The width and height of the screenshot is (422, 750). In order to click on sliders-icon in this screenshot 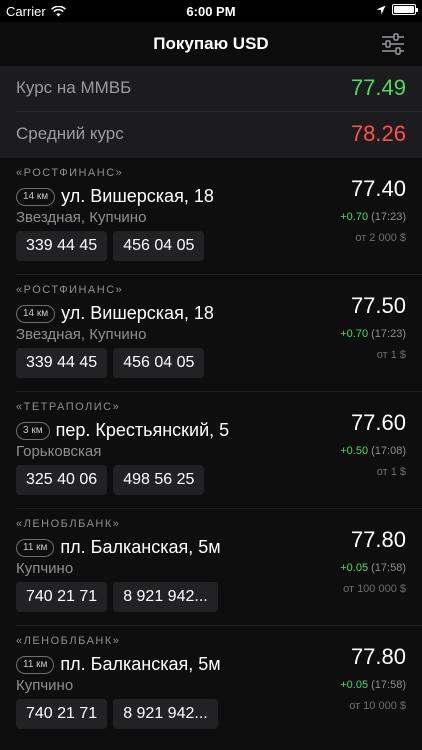, I will do `click(393, 44)`.